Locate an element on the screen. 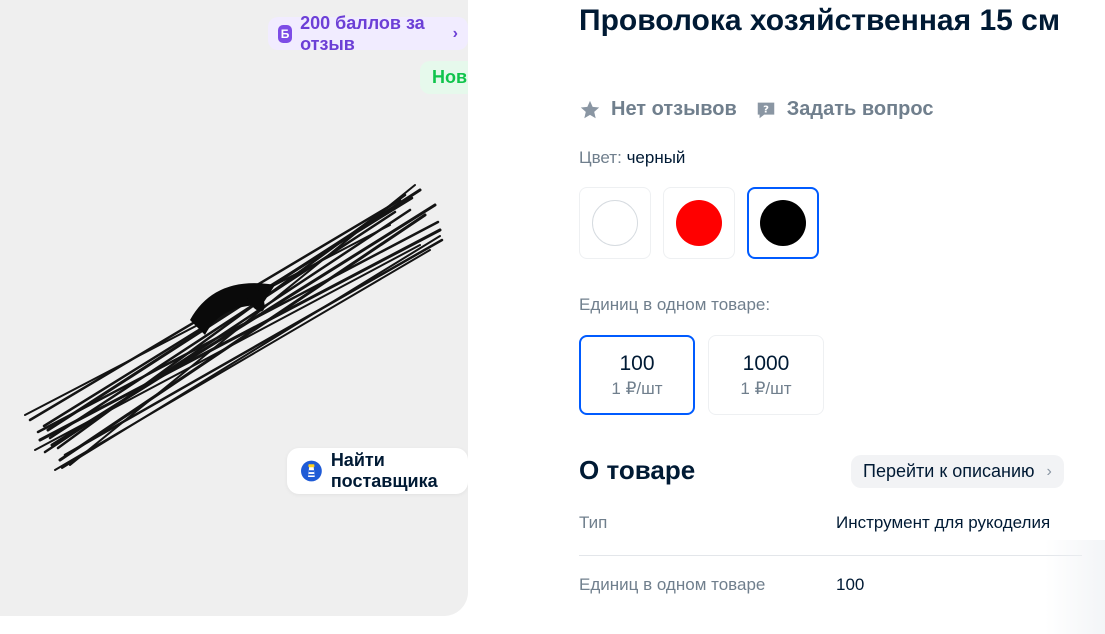 Image resolution: width=1105 pixels, height=634 pixels. color-label-prefix: Цвет: is located at coordinates (600, 157).